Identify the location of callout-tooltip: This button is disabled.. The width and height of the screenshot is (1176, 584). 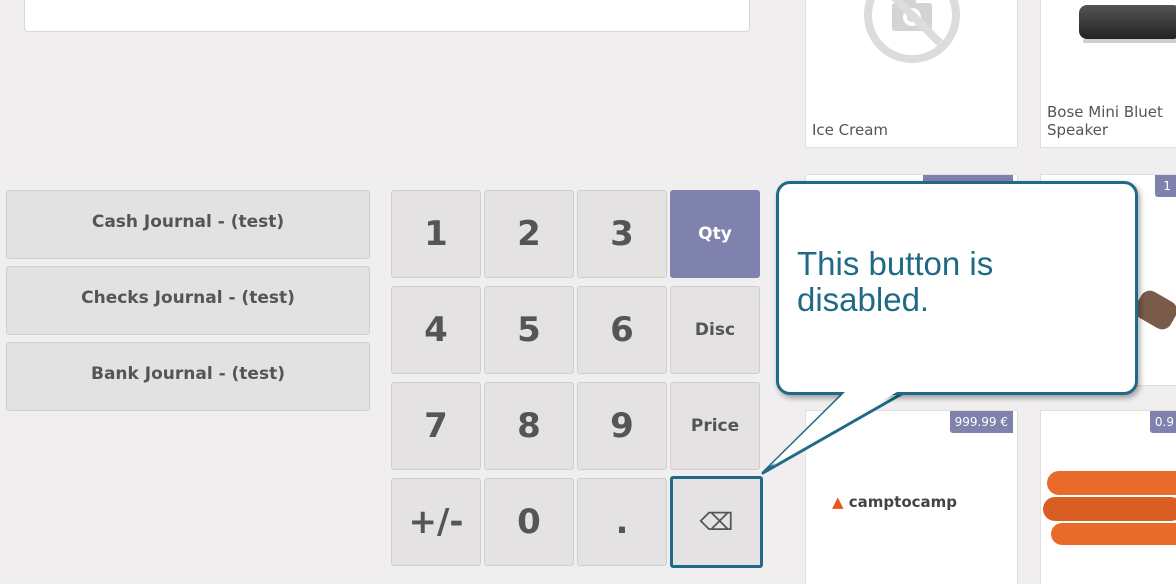
(957, 288).